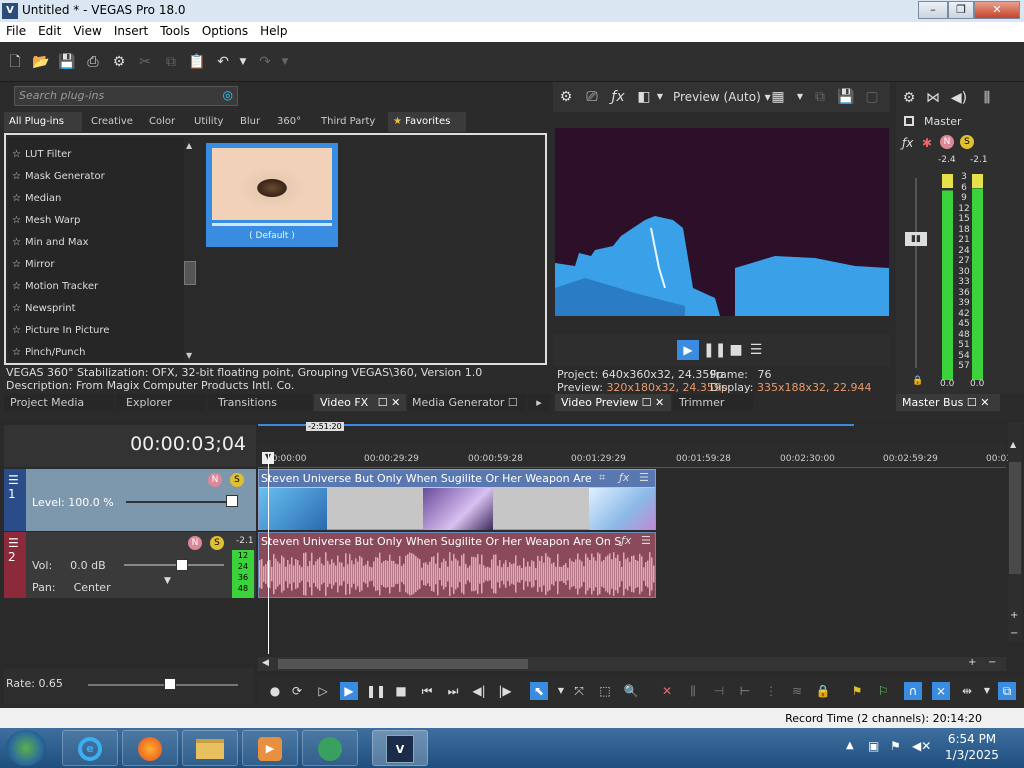 The image size is (1024, 768). What do you see at coordinates (41, 62) in the screenshot?
I see `open-icon: 📂` at bounding box center [41, 62].